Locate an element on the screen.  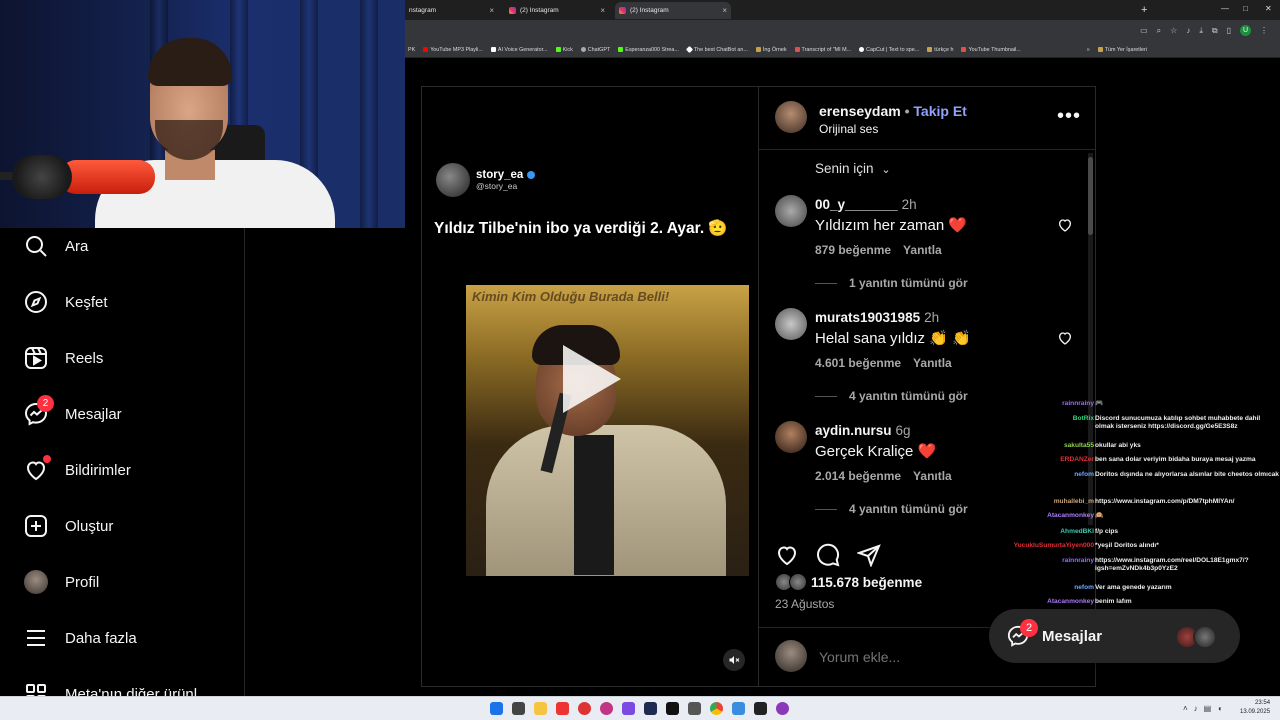
tiktok-icon is located at coordinates (672, 708).